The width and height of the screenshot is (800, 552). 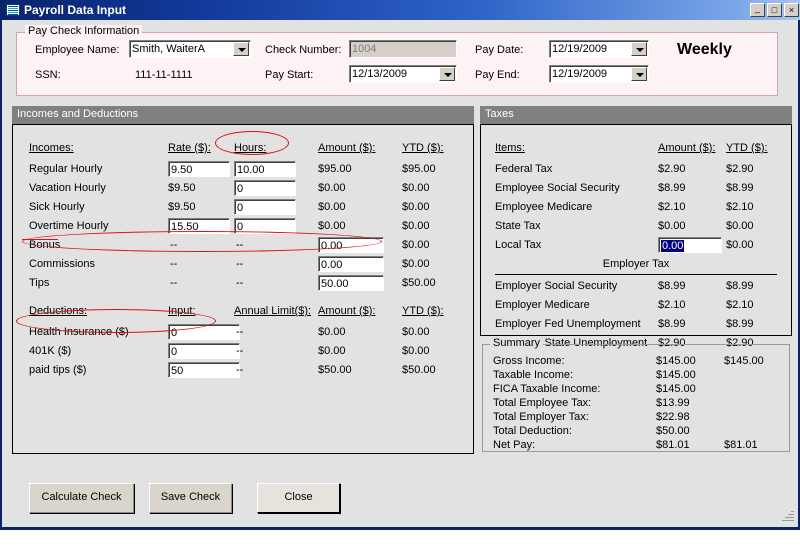 I want to click on tax-amount-value: $0.00, so click(x=672, y=226).